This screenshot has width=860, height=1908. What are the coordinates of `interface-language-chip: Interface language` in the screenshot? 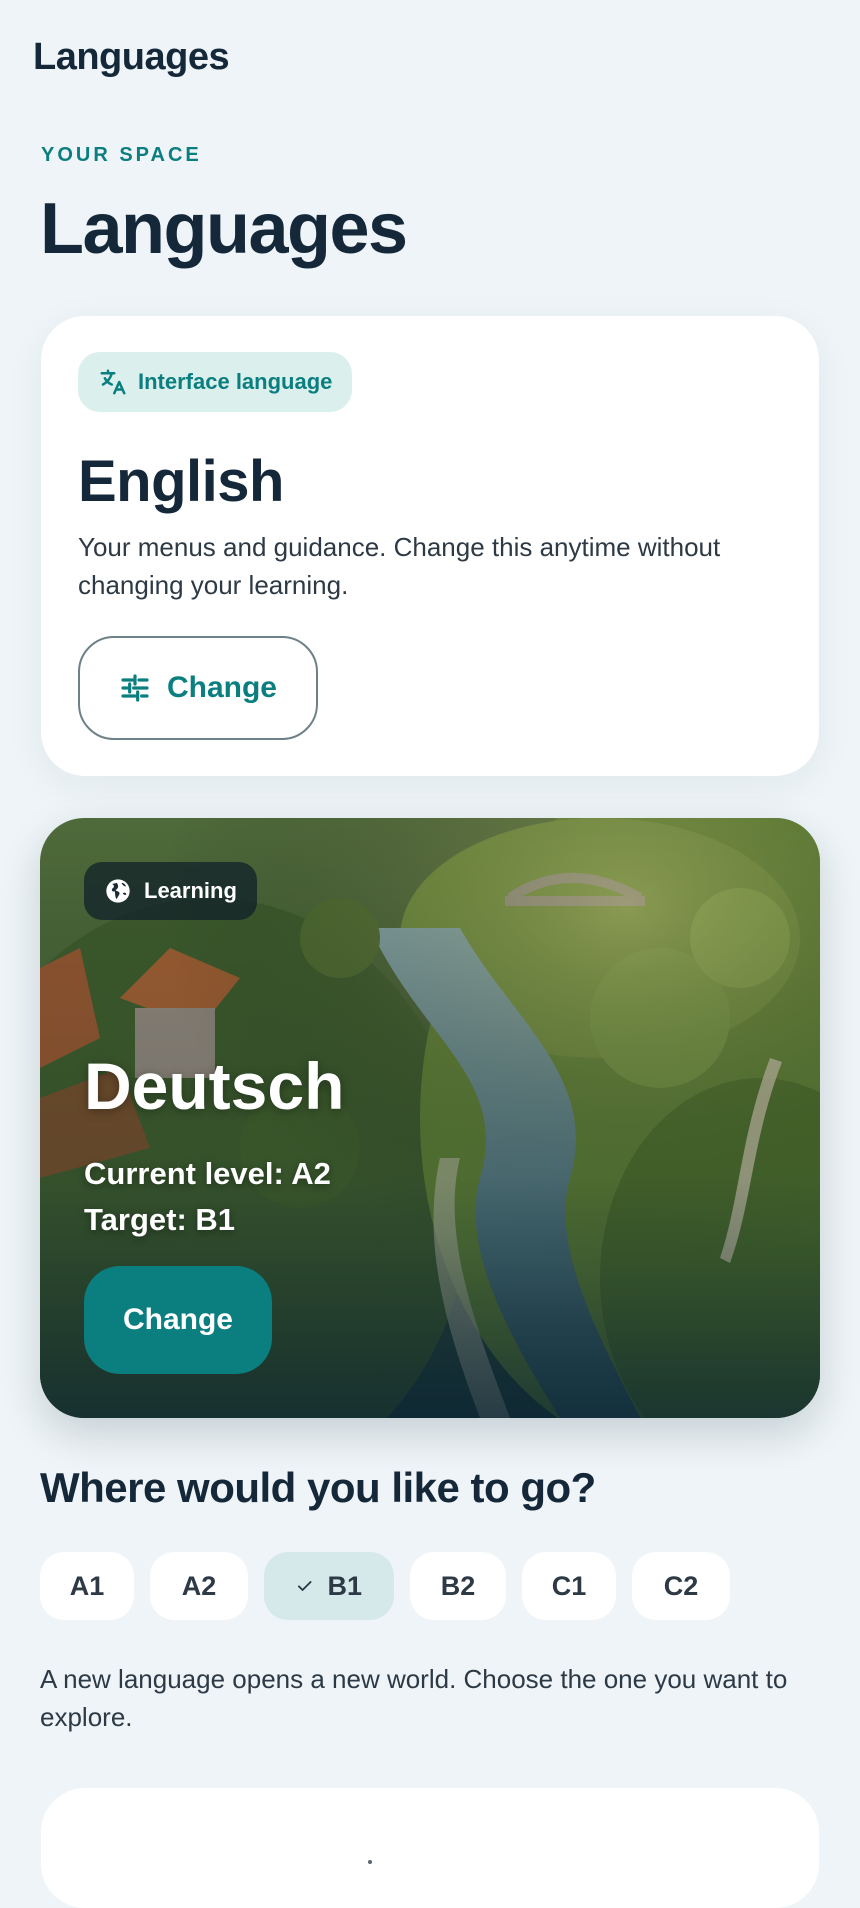 It's located at (215, 382).